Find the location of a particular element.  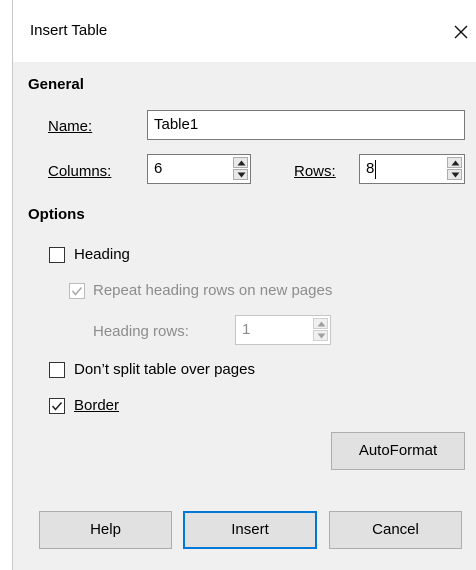

columns-value: 6 is located at coordinates (158, 168).